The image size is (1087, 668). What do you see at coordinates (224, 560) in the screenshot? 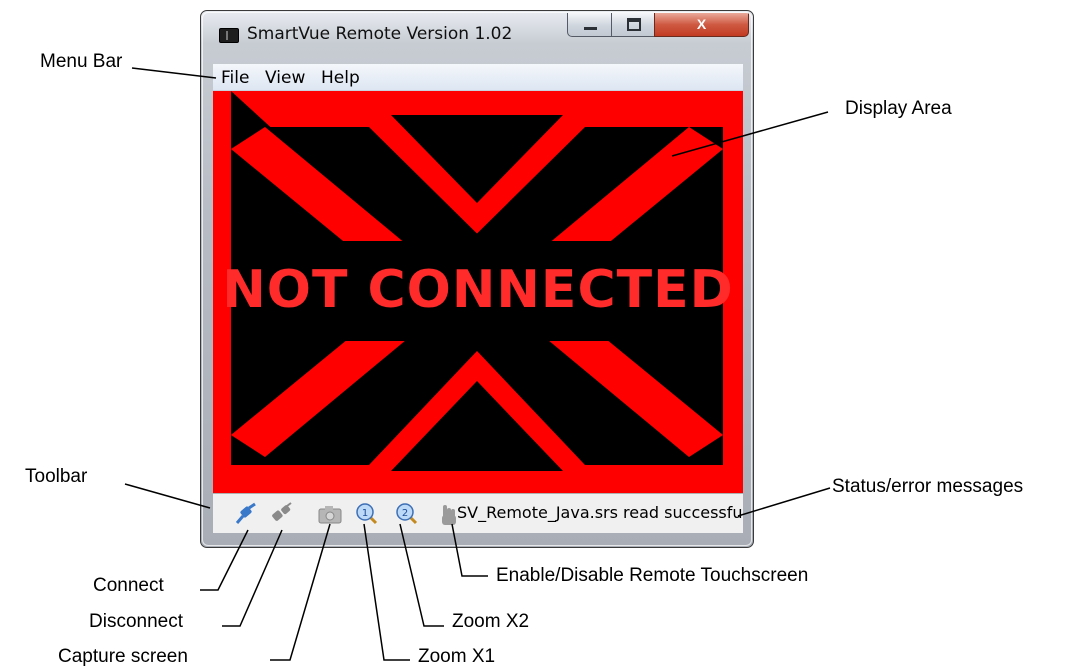
I see `leader-connect` at bounding box center [224, 560].